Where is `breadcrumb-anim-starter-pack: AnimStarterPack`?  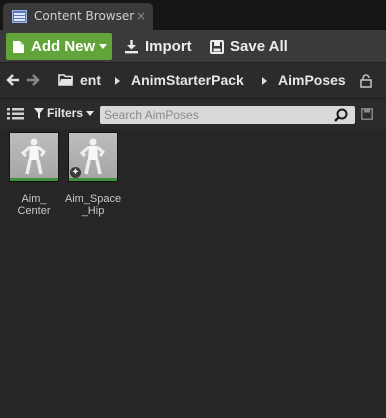
breadcrumb-anim-starter-pack: AnimStarterPack is located at coordinates (187, 80).